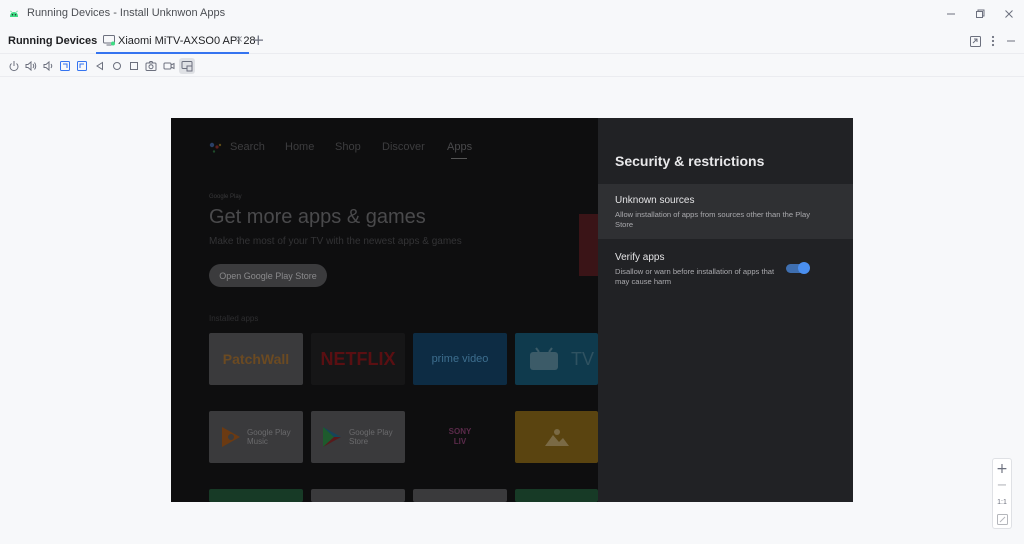 Image resolution: width=1024 pixels, height=544 pixels. What do you see at coordinates (804, 268) in the screenshot?
I see `toggle-knob` at bounding box center [804, 268].